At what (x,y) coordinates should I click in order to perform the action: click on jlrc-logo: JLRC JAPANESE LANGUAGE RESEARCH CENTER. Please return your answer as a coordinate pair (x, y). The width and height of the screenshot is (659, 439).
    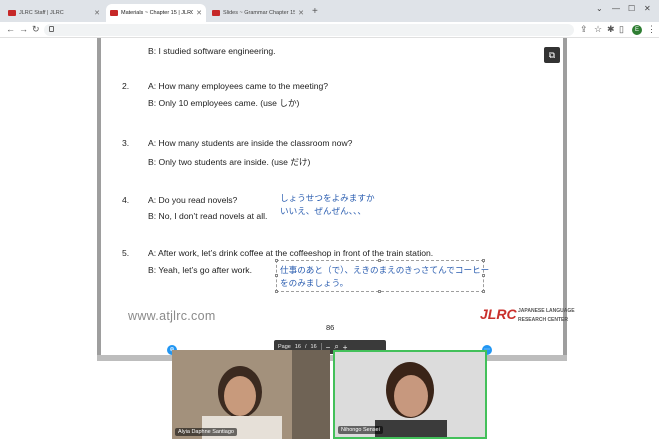
    Looking at the image, I should click on (527, 317).